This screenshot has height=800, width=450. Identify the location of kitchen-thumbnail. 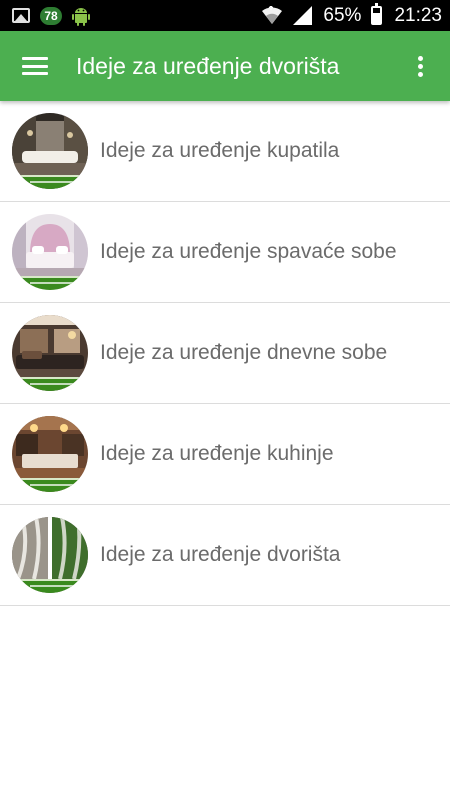
(50, 454).